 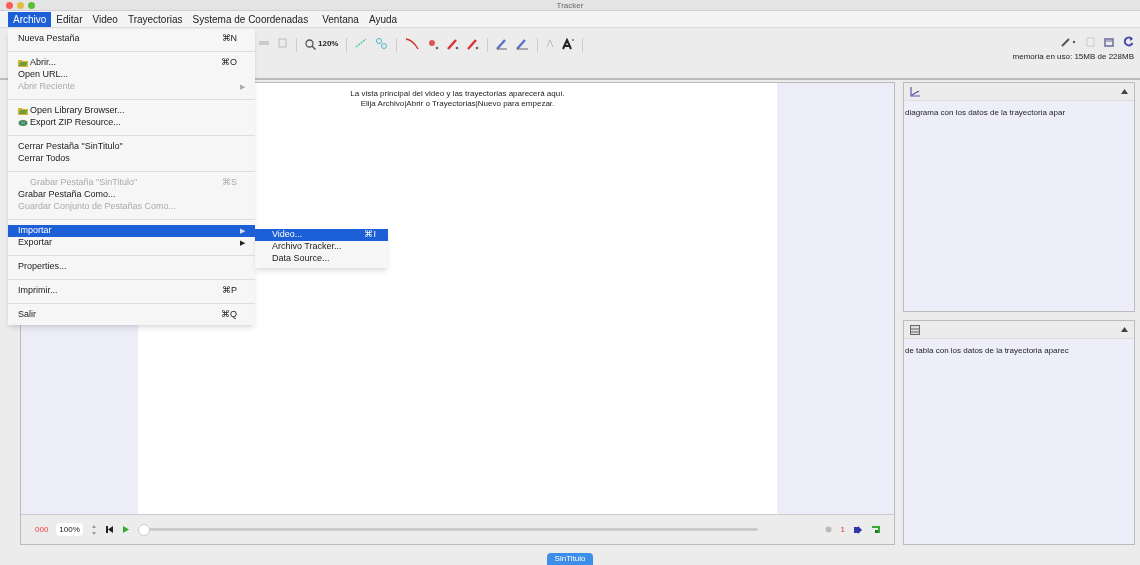 What do you see at coordinates (1128, 41) in the screenshot?
I see `refresh-icon` at bounding box center [1128, 41].